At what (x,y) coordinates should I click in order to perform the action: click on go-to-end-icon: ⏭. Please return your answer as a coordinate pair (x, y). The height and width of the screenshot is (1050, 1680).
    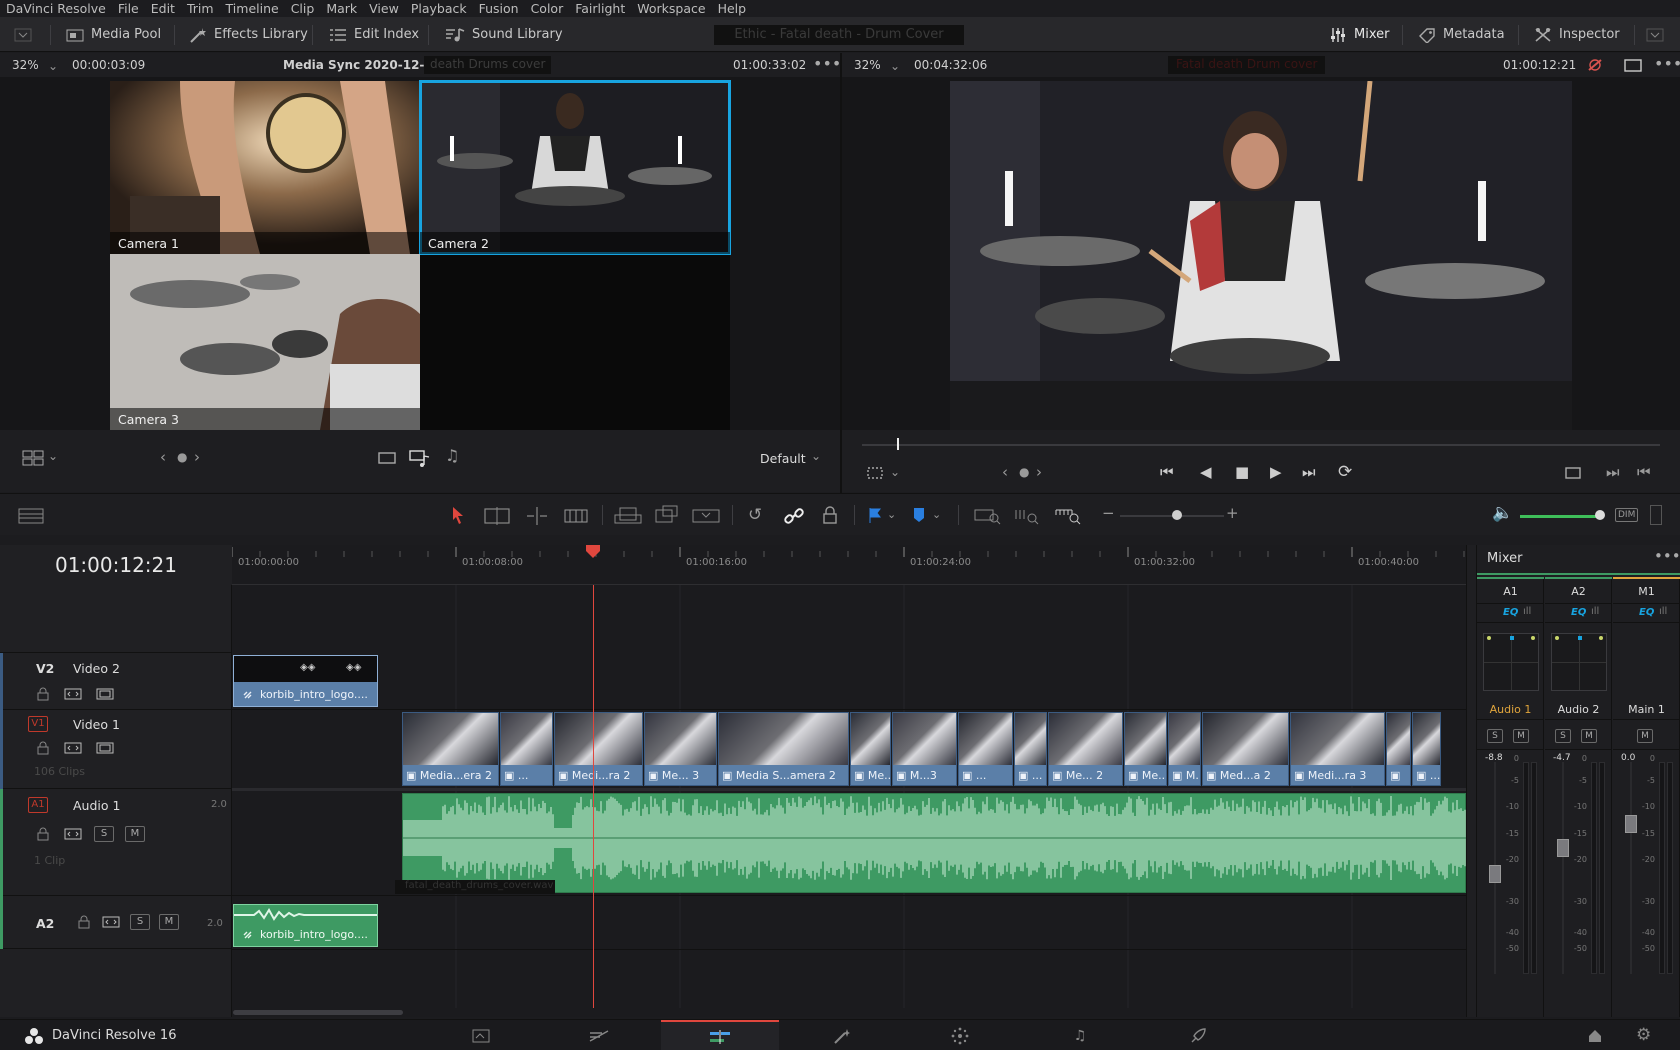
    Looking at the image, I should click on (1309, 472).